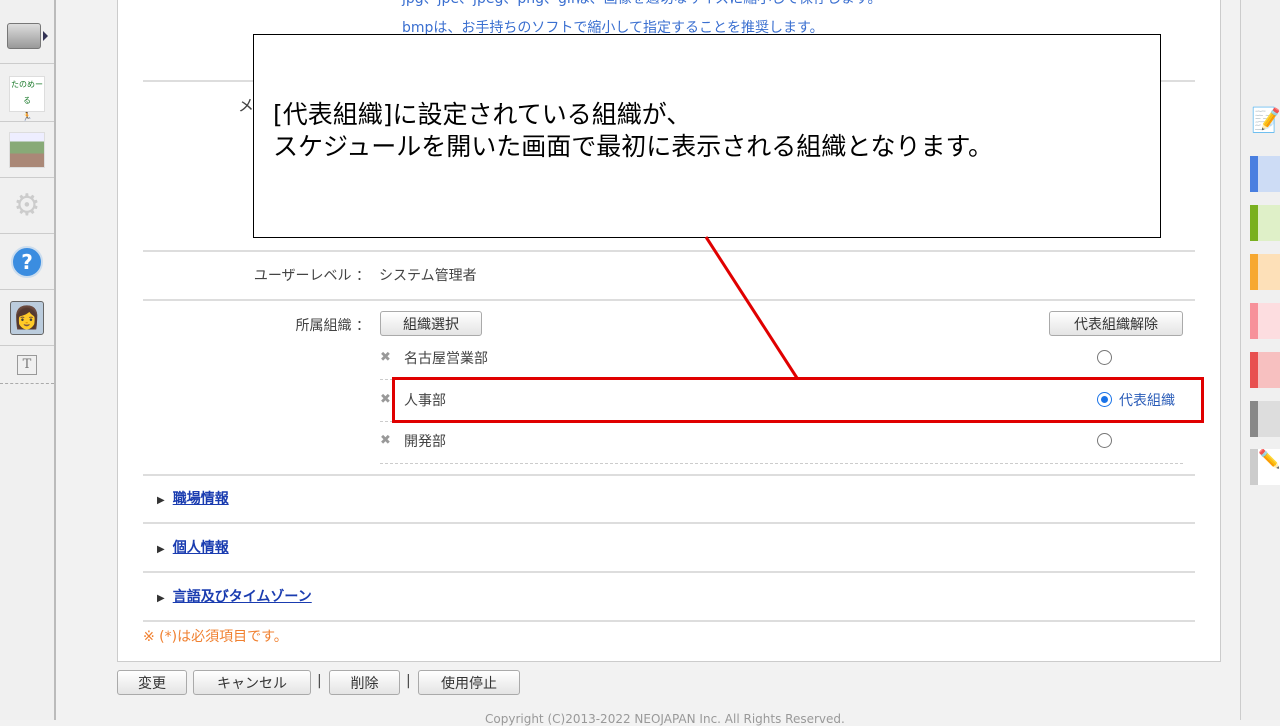  I want to click on pointer-line, so click(751, 307).